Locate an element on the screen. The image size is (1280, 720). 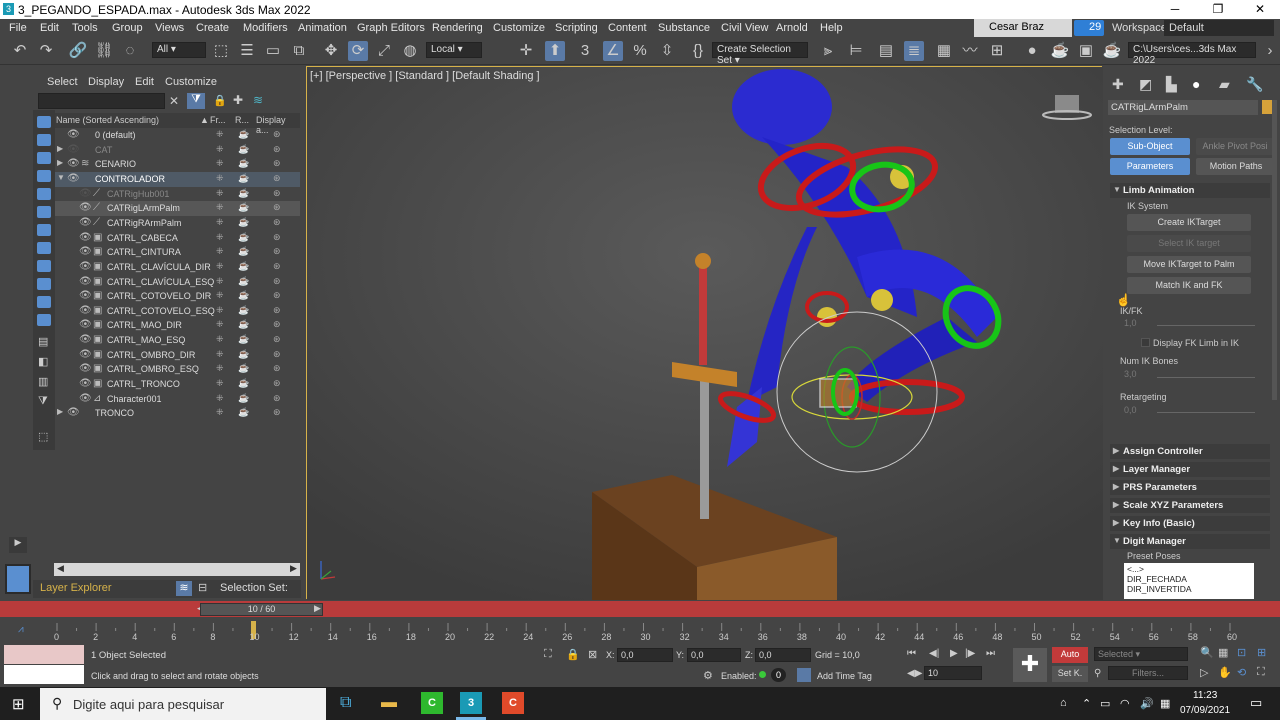
mini-curve-editor-icon: ⩘ is located at coordinates (21, 629).